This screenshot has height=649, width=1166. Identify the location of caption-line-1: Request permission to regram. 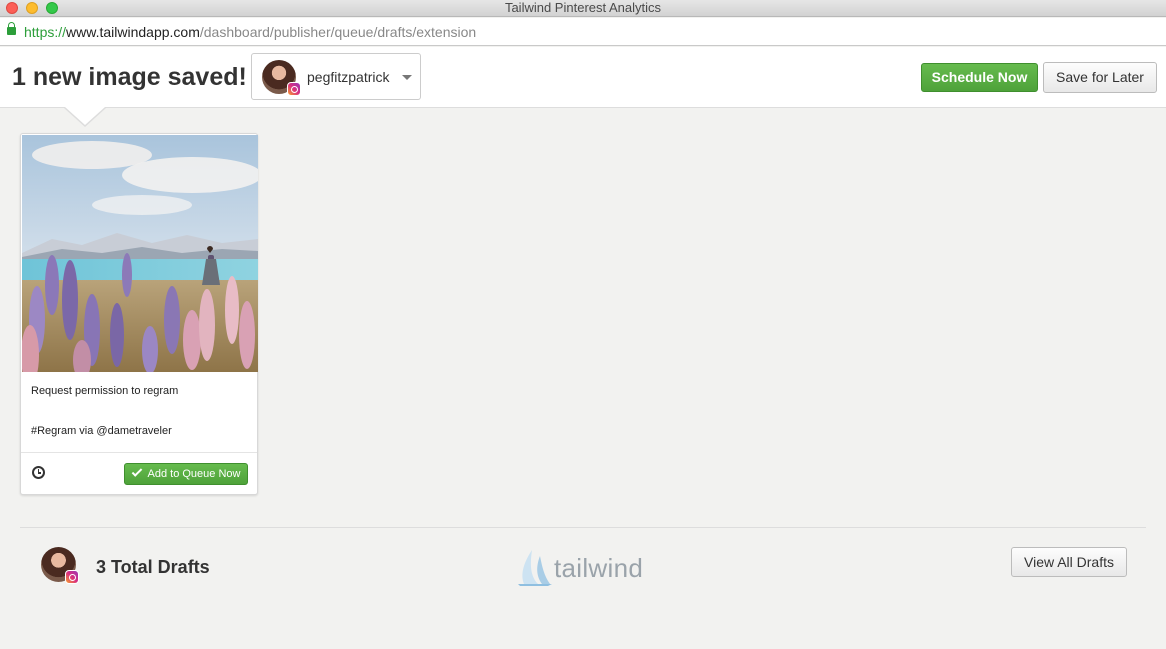
(105, 391).